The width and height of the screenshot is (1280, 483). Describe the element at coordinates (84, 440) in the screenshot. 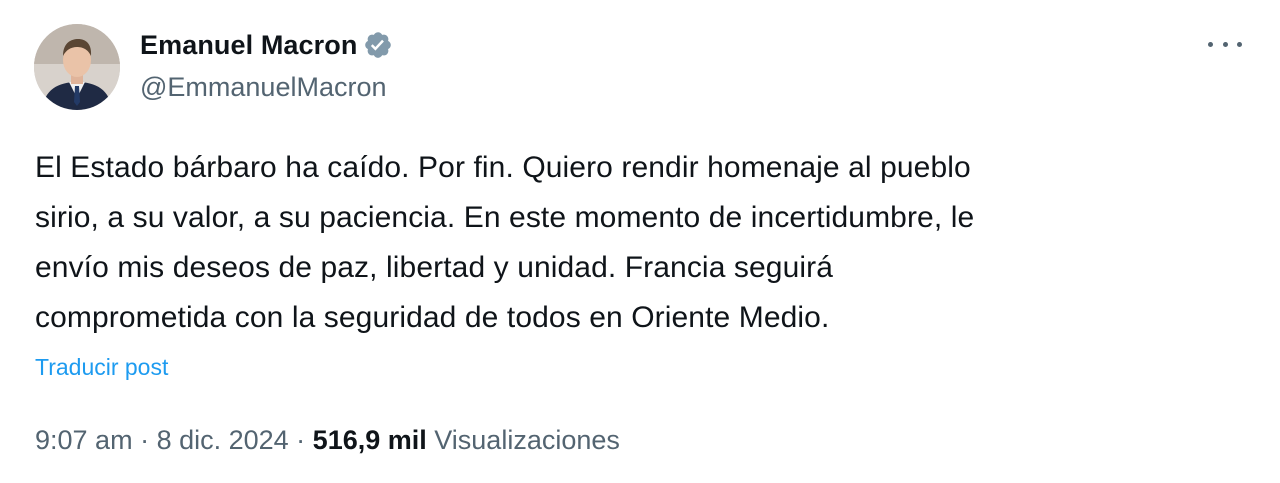

I see `post-time: 9:07 am` at that location.